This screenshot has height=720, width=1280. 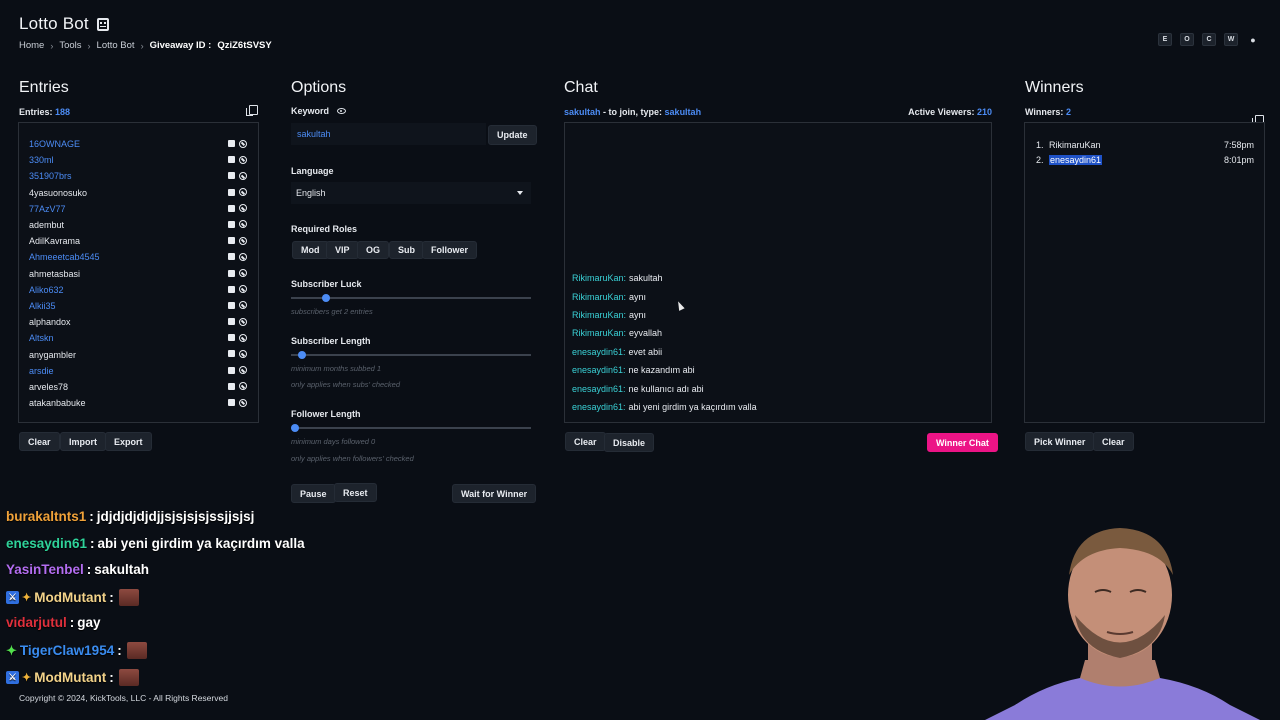 I want to click on role-og-button: OG, so click(x=373, y=250).